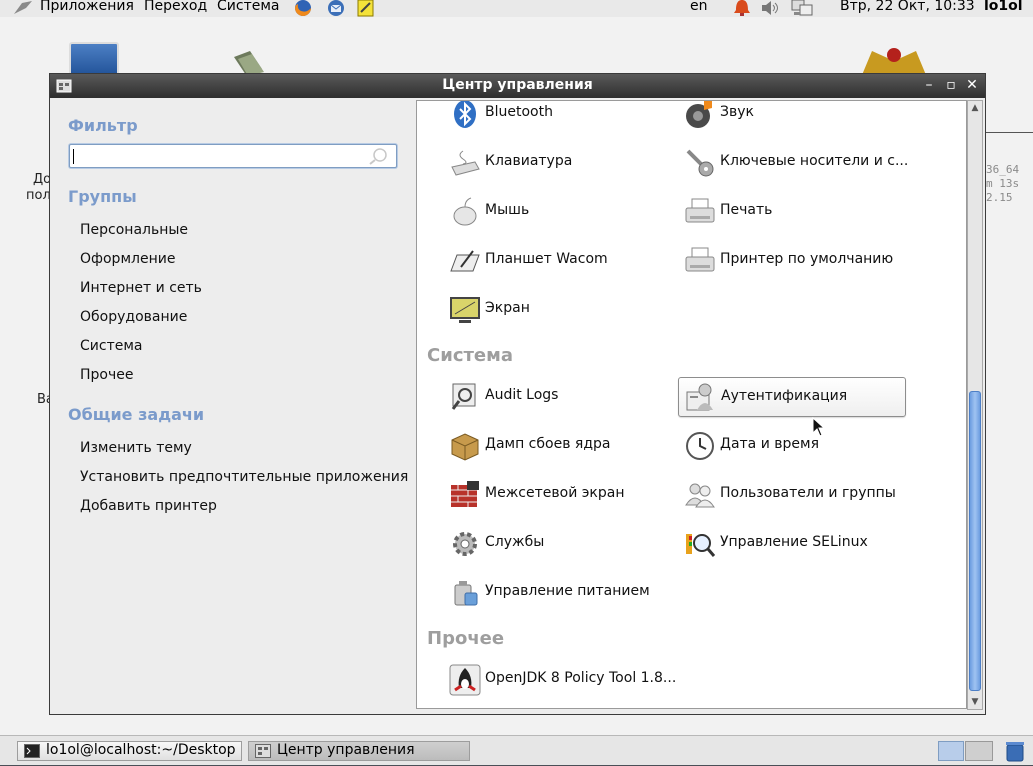 Image resolution: width=1033 pixels, height=766 pixels. What do you see at coordinates (792, 212) in the screenshot?
I see `applet-printing: Печать` at bounding box center [792, 212].